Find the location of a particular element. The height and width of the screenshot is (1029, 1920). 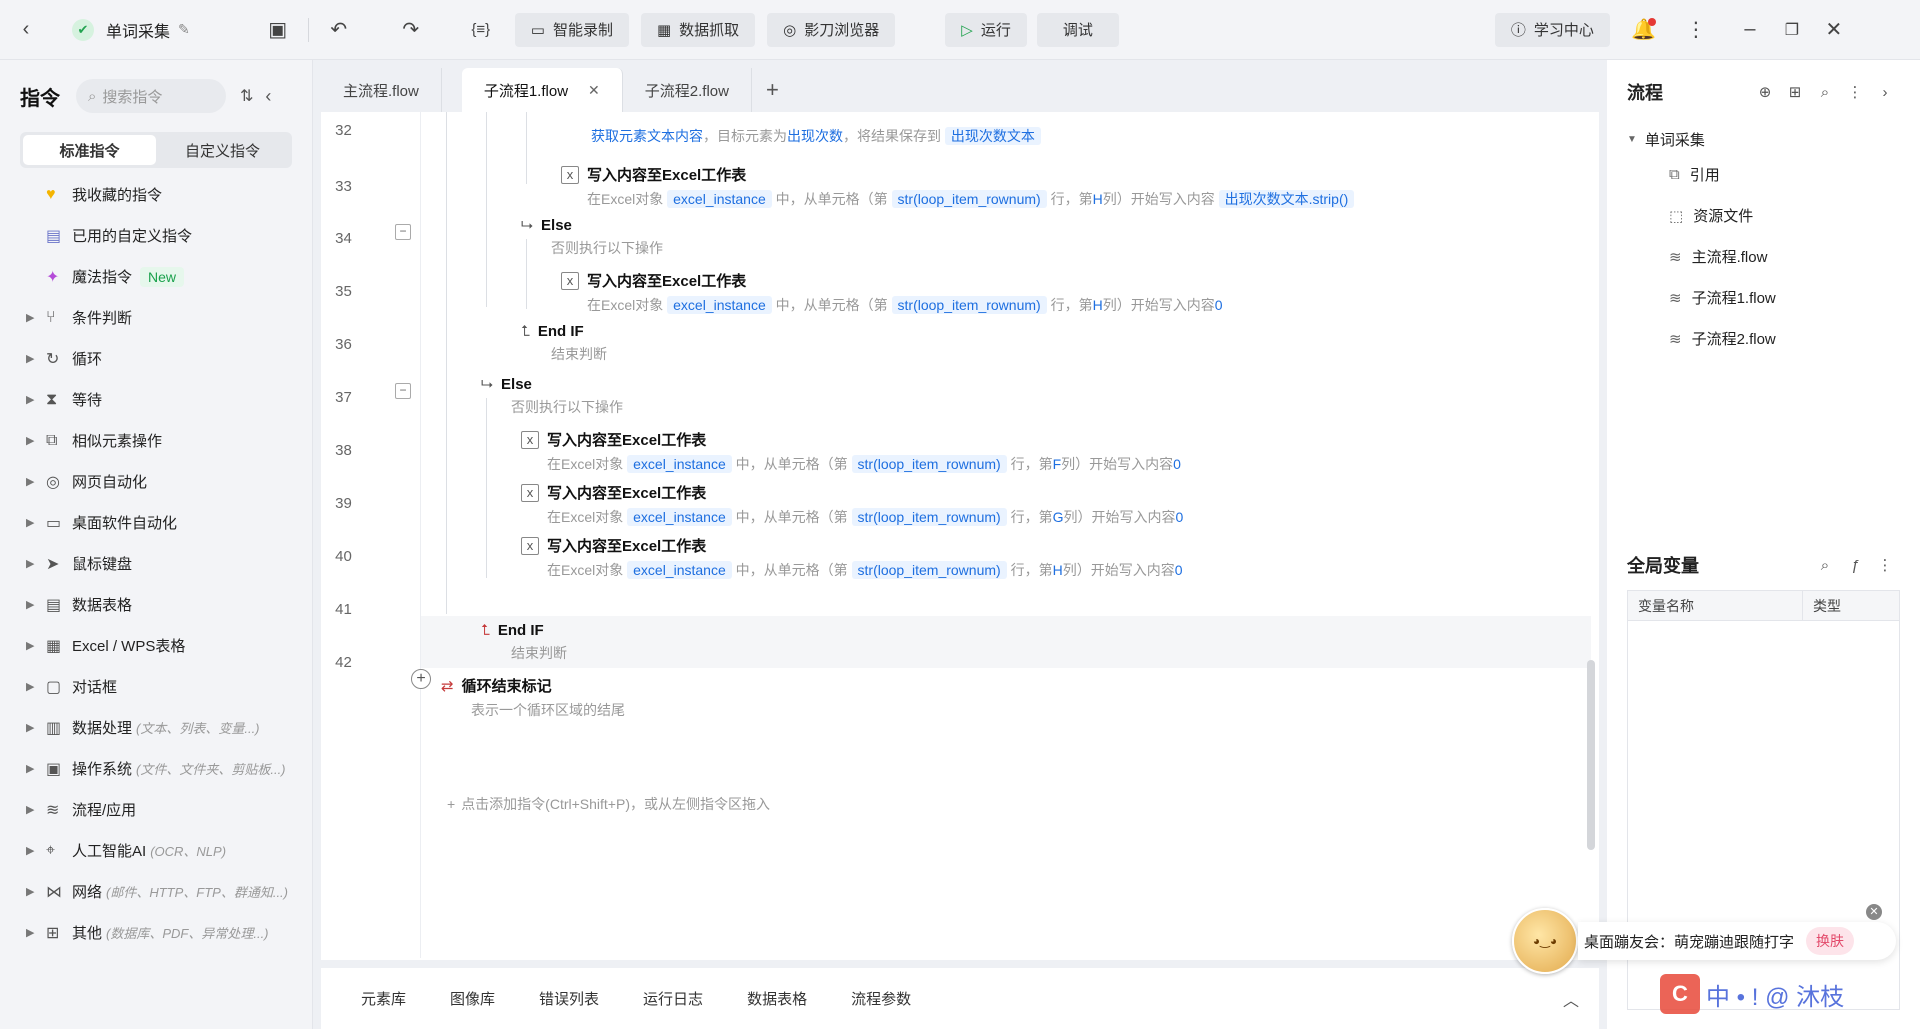

line-number: 32 is located at coordinates (343, 130).